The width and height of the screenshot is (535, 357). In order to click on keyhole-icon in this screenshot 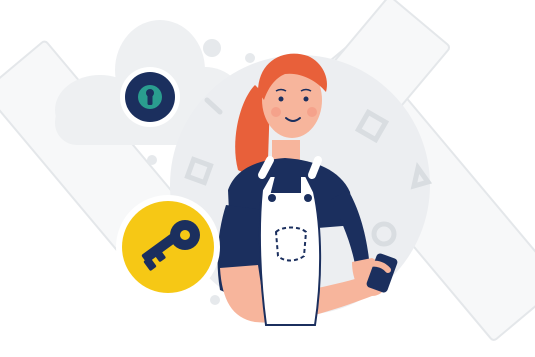, I will do `click(150, 97)`.